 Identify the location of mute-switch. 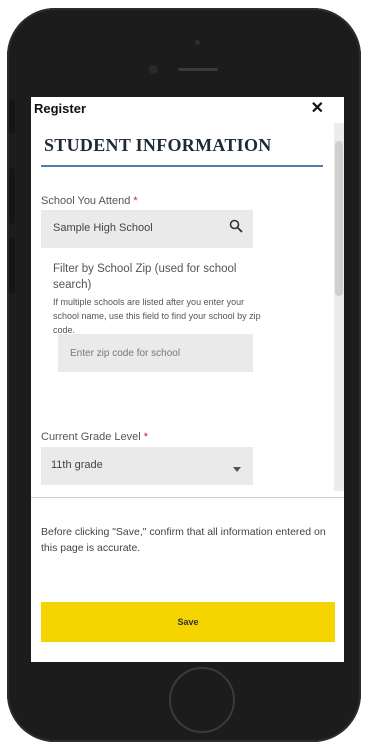
(12, 117).